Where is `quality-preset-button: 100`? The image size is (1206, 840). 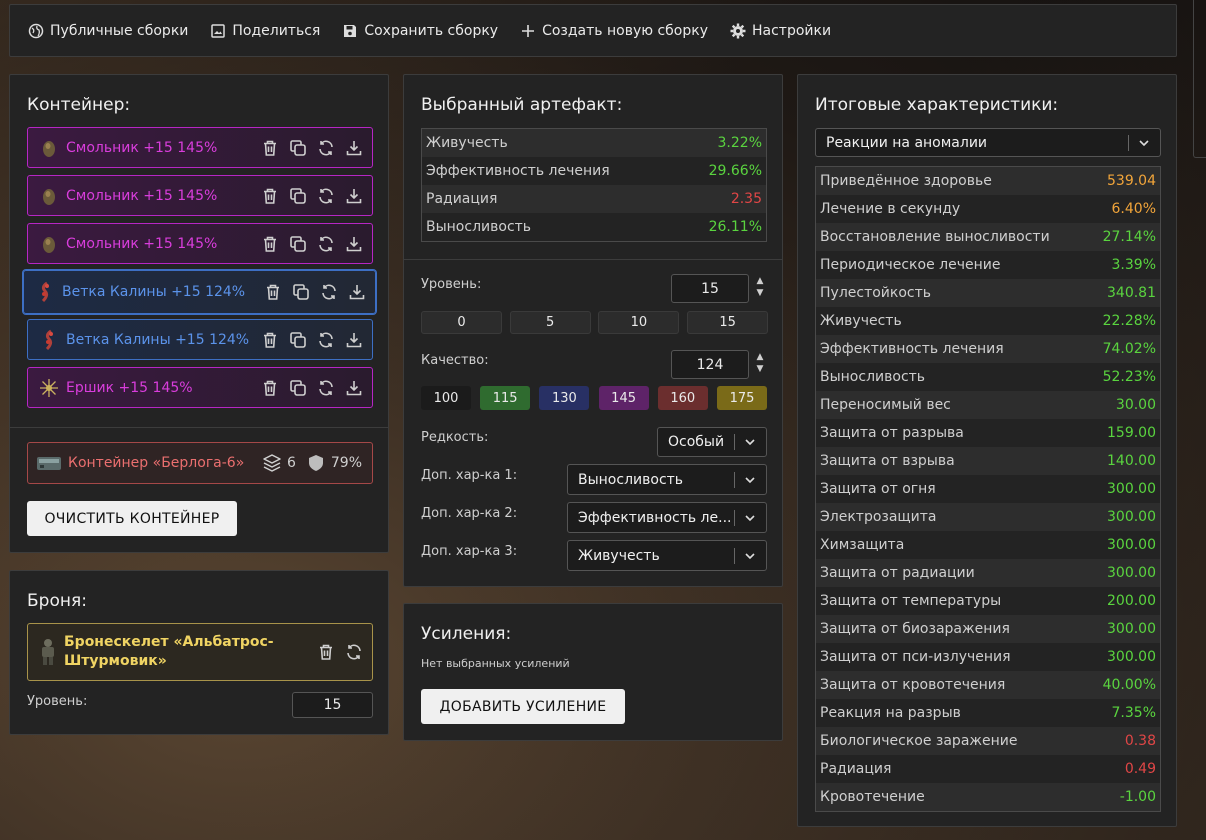 quality-preset-button: 100 is located at coordinates (446, 398).